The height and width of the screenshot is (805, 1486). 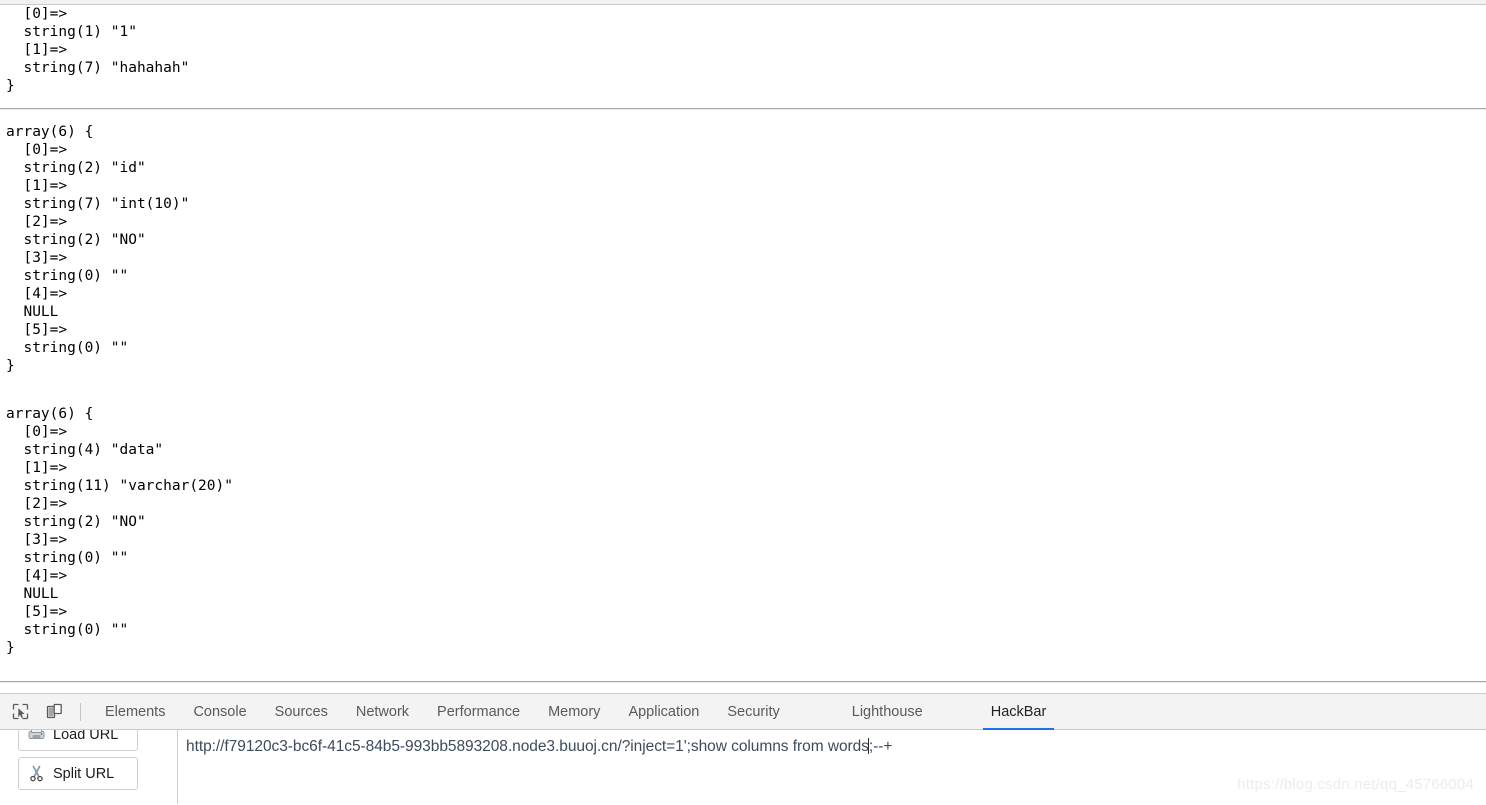 I want to click on dump-gap, so click(x=743, y=390).